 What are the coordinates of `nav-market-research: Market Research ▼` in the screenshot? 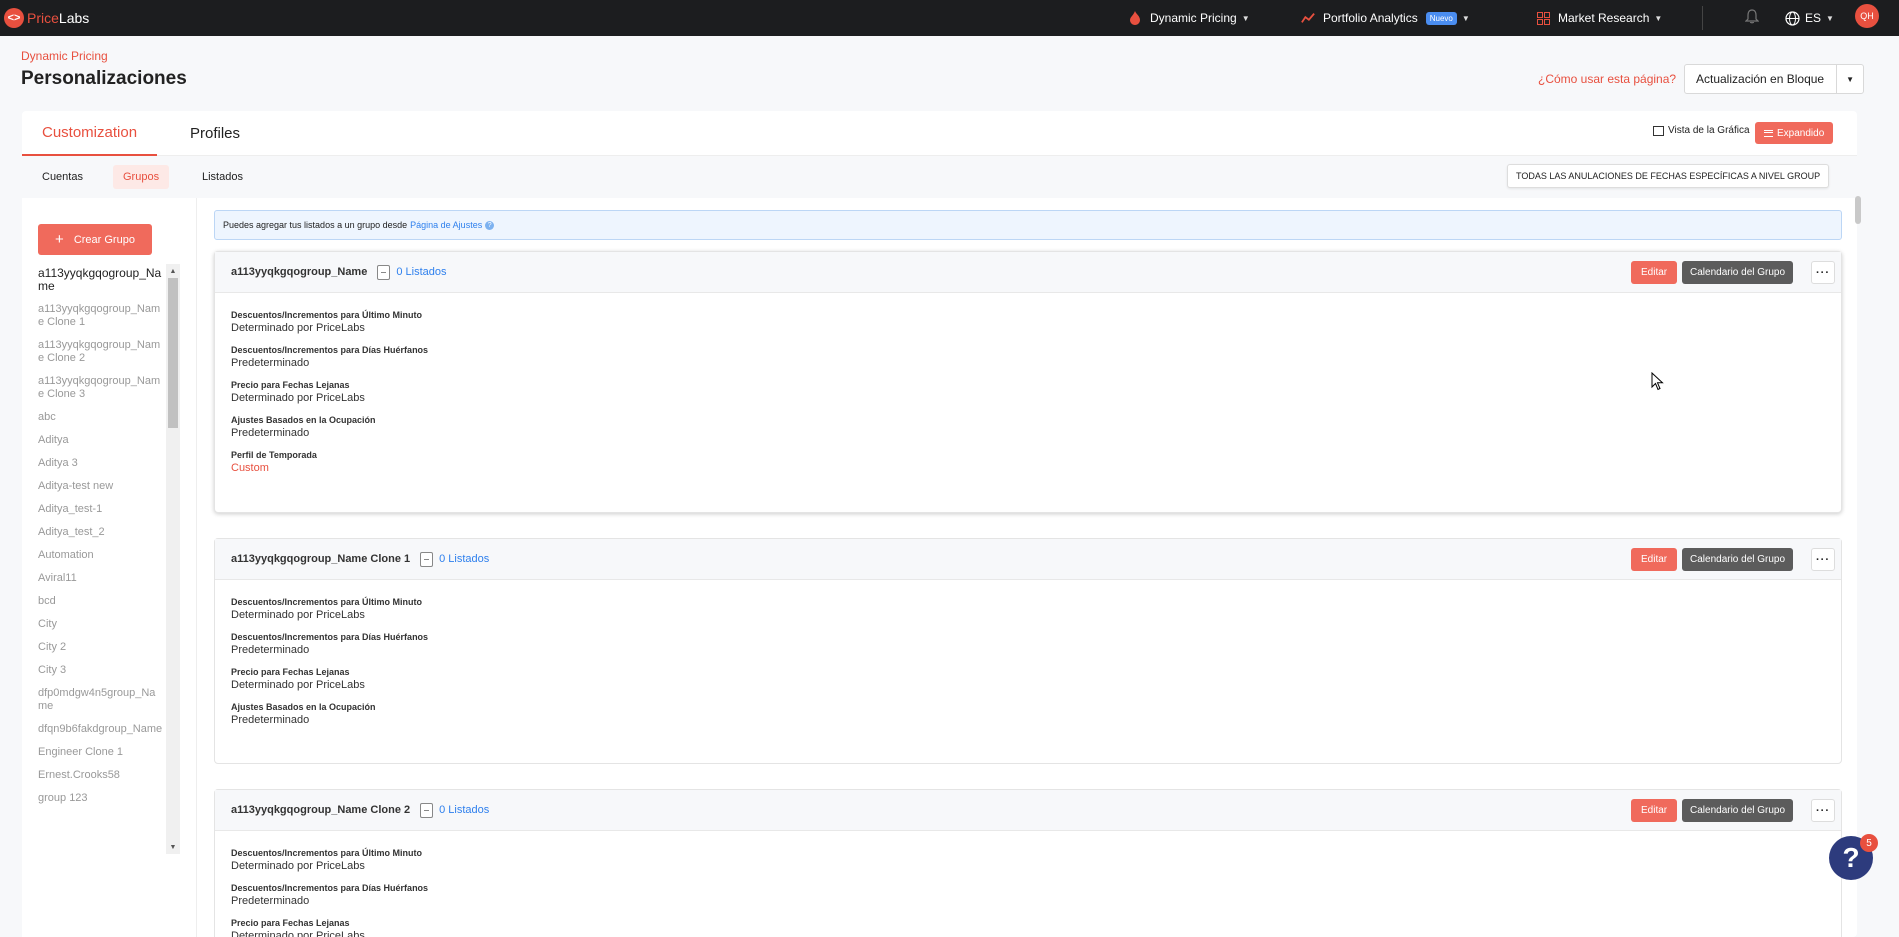 It's located at (1599, 18).